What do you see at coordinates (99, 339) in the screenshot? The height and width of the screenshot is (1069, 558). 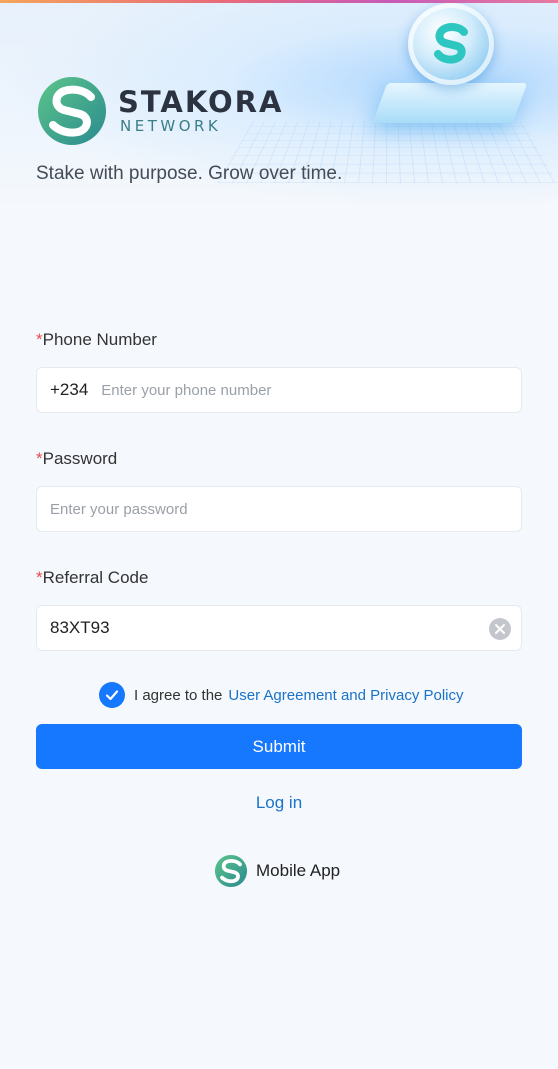 I see `phone-label-text: Phone Number` at bounding box center [99, 339].